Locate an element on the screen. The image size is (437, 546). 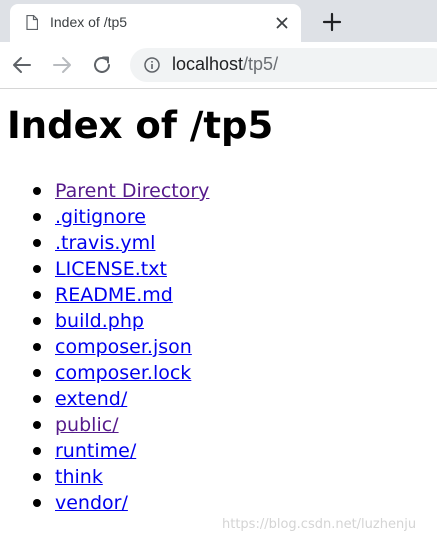
list-item: composer.lock is located at coordinates (104, 373).